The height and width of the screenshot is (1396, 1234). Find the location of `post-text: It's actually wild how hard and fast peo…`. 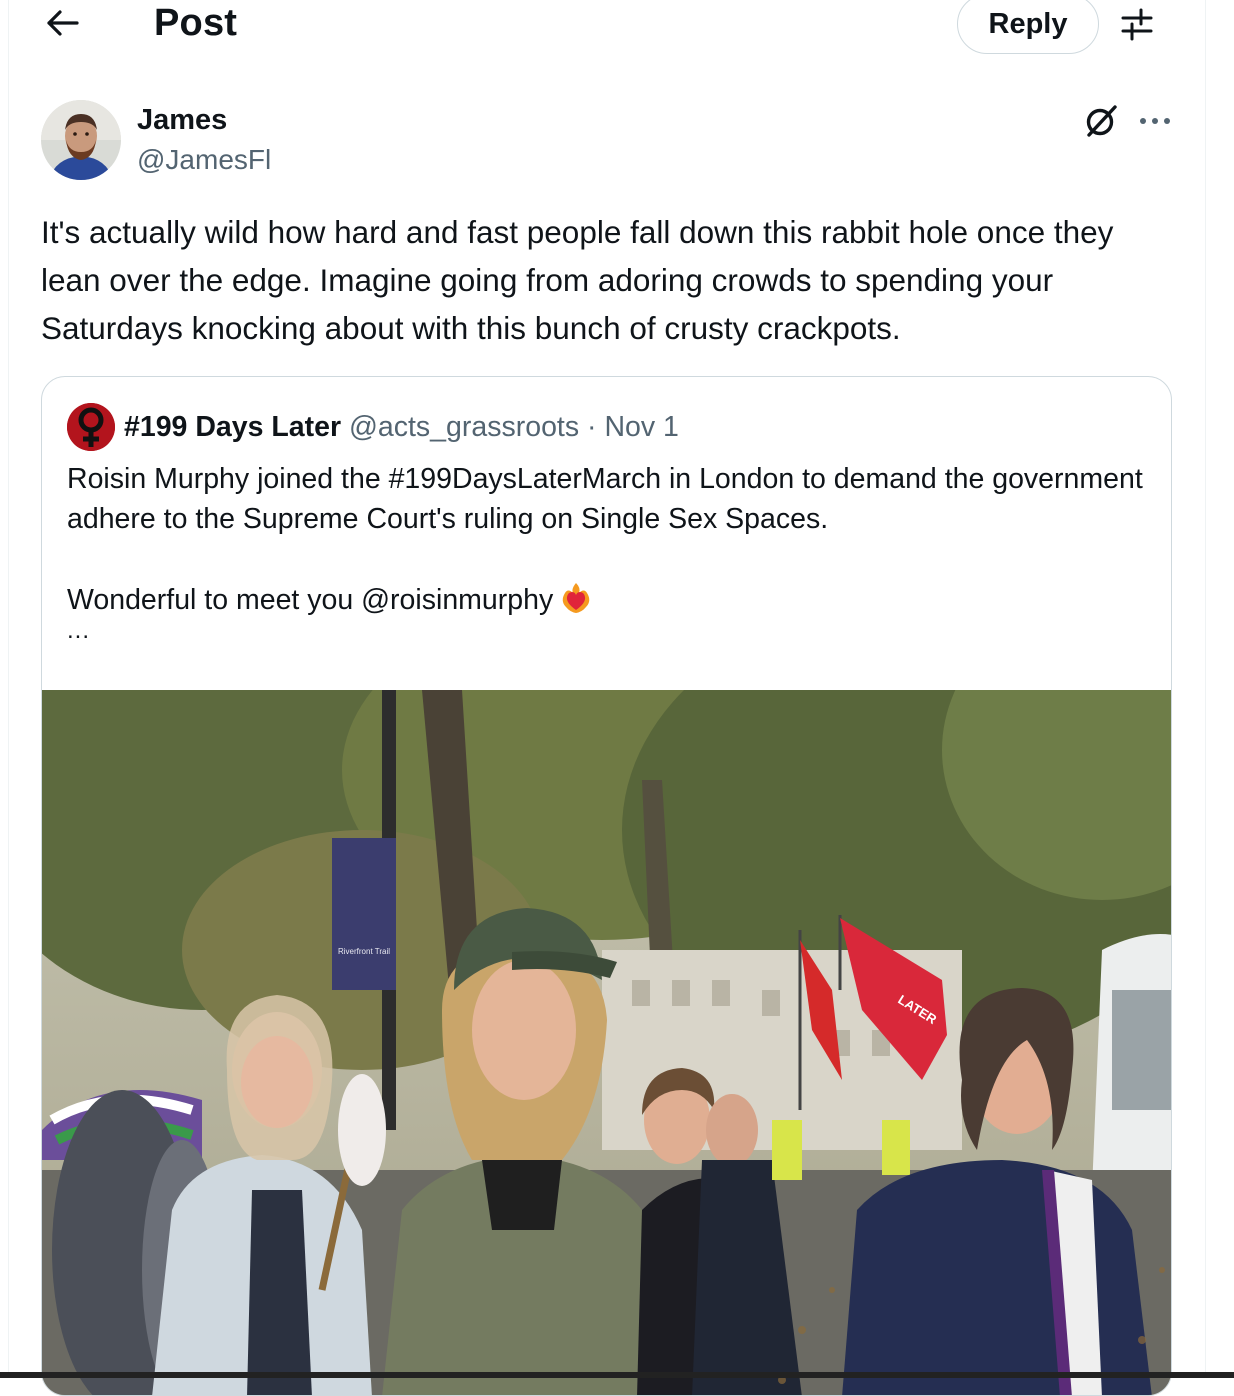

post-text: It's actually wild how hard and fast peo… is located at coordinates (582, 280).